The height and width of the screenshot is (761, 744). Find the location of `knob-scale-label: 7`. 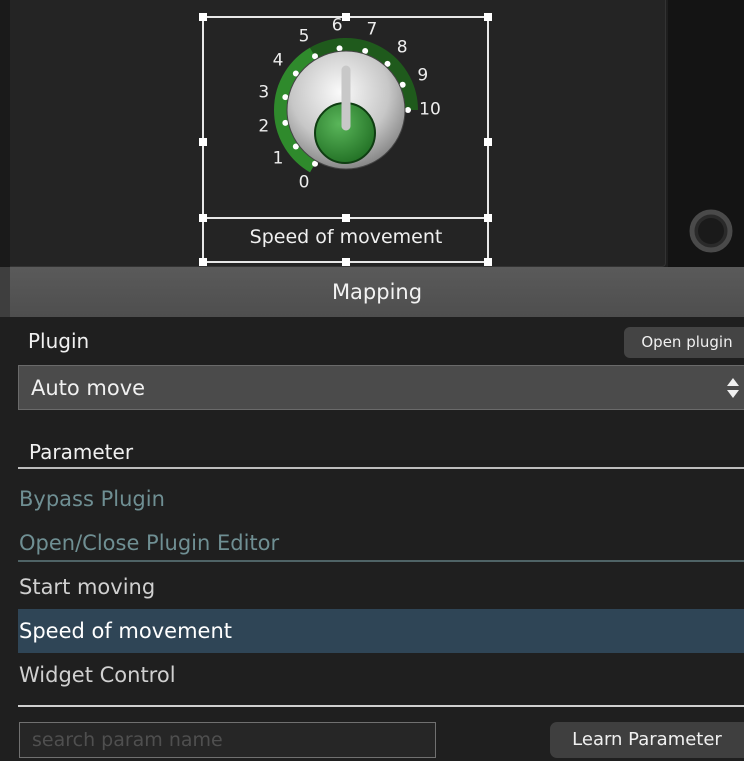

knob-scale-label: 7 is located at coordinates (372, 29).